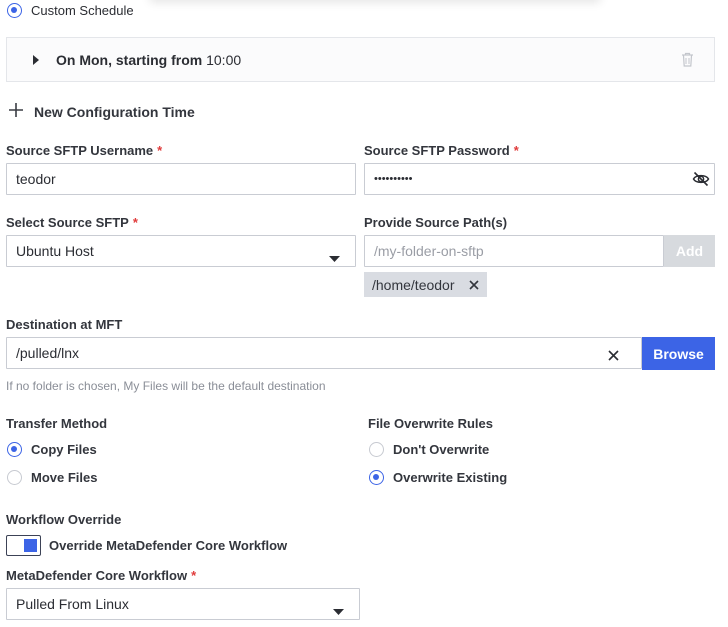 Image resolution: width=728 pixels, height=627 pixels. I want to click on new-configuration-time-label: New Configuration Time, so click(114, 111).